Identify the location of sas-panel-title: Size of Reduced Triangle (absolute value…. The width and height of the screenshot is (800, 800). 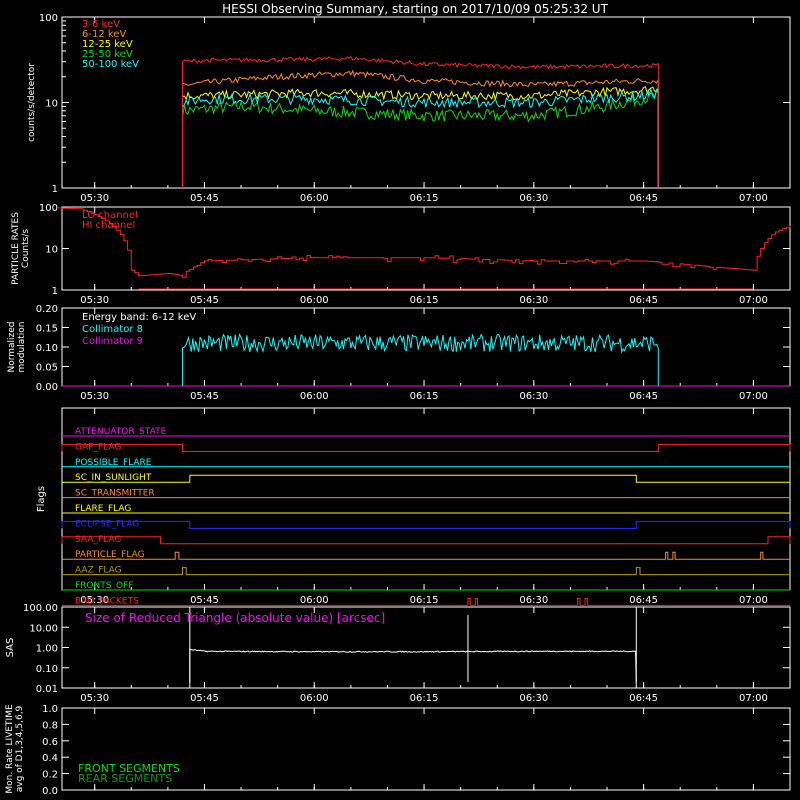
(235, 618).